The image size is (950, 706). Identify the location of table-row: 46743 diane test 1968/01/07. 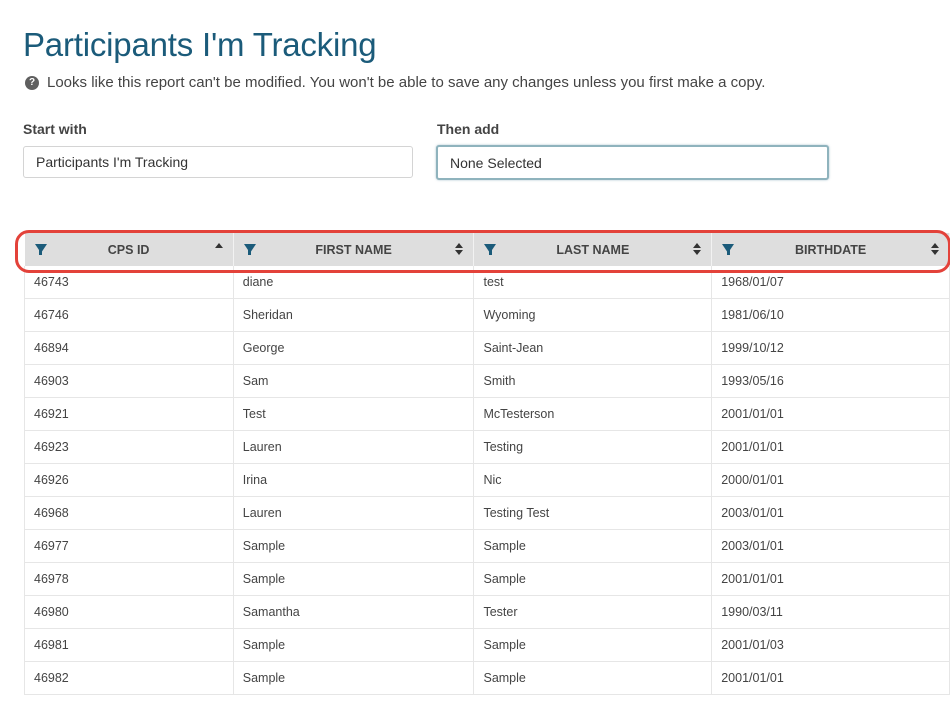
(487, 282).